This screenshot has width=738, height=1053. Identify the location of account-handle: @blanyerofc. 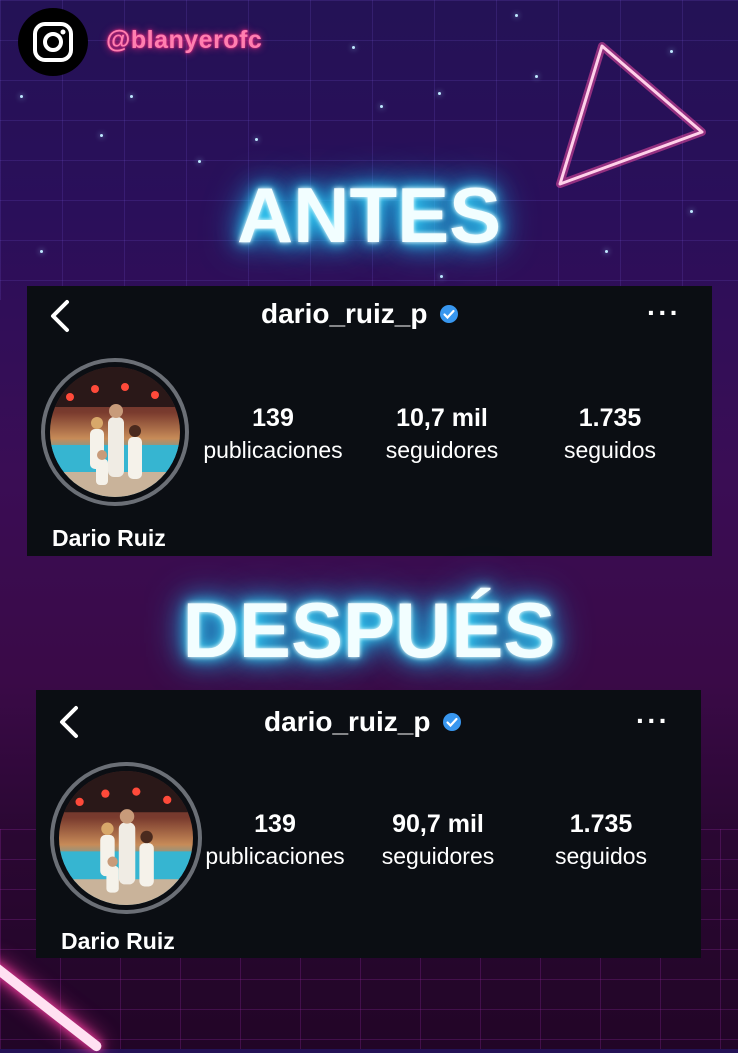
(184, 40).